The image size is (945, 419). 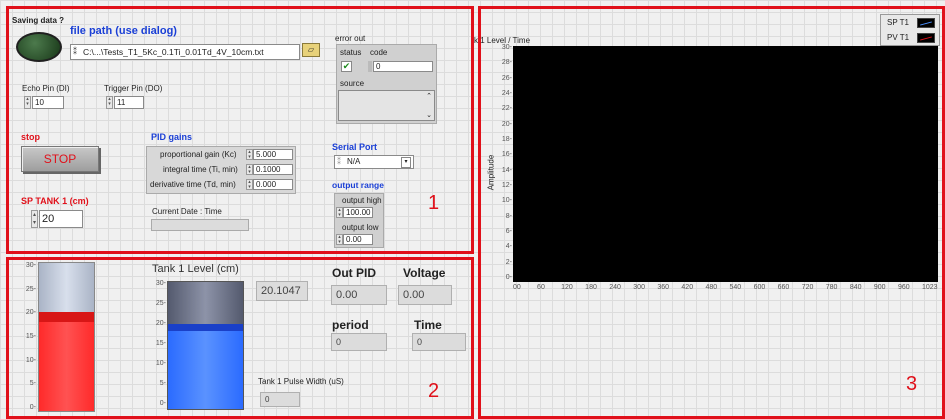 What do you see at coordinates (339, 239) in the screenshot?
I see `output-low-incdec: ▴ ▾` at bounding box center [339, 239].